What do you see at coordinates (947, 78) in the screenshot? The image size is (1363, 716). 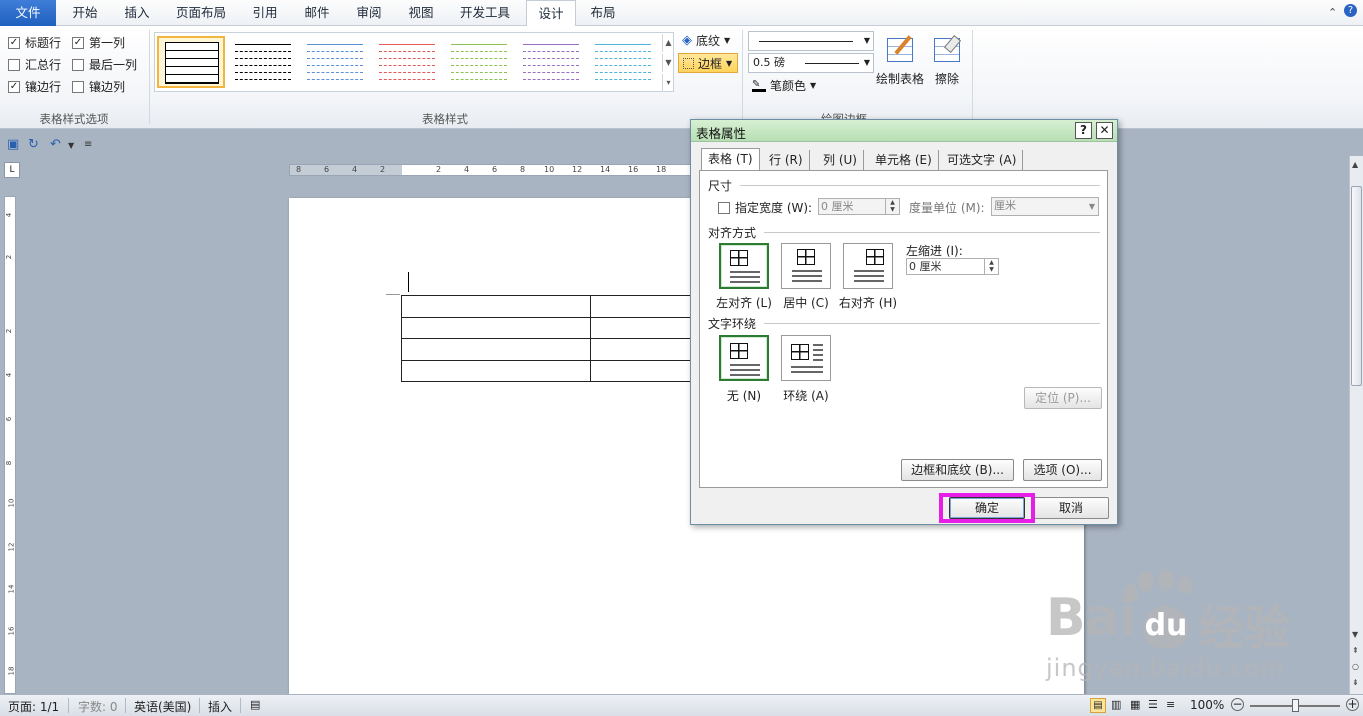 I see `erase-button: 擦除` at bounding box center [947, 78].